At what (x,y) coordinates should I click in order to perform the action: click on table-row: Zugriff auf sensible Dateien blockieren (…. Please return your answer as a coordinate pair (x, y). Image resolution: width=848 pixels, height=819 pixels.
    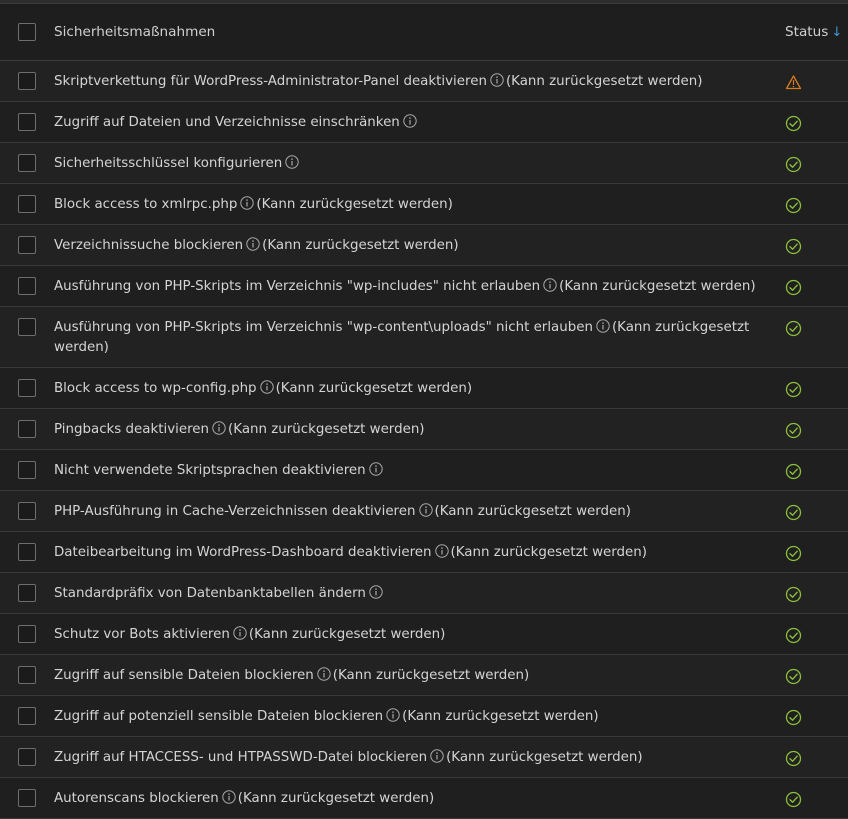
    Looking at the image, I should click on (424, 675).